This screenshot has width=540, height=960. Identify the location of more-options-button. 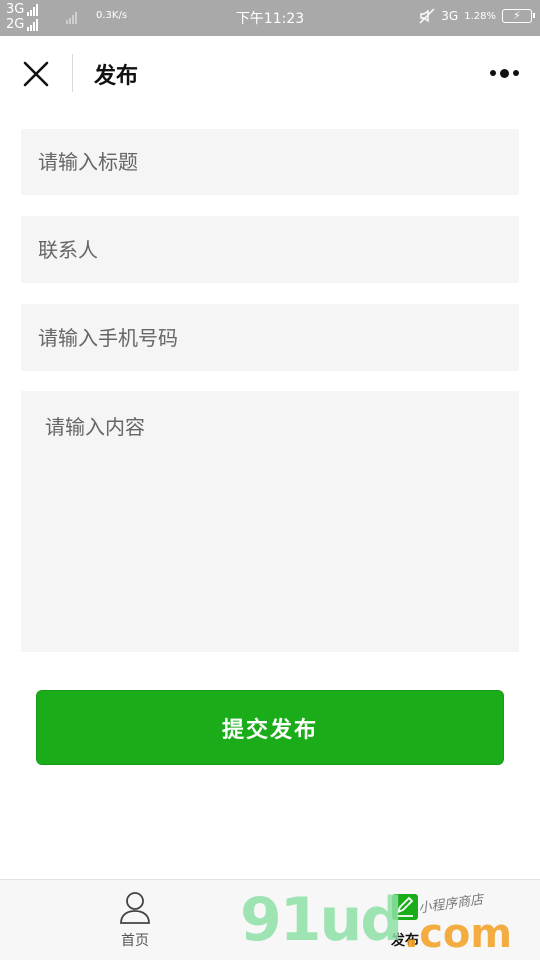
(504, 73).